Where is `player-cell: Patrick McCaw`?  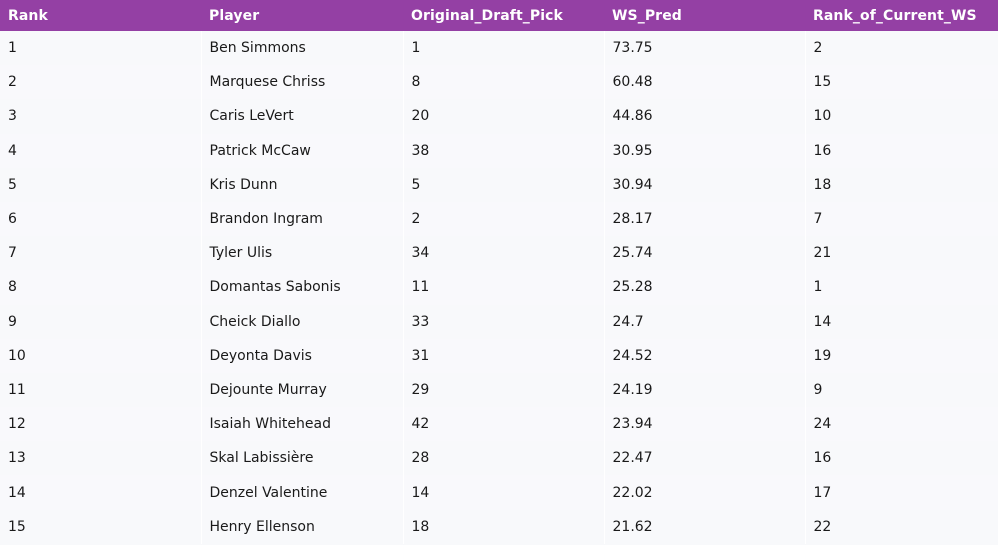 player-cell: Patrick McCaw is located at coordinates (302, 150).